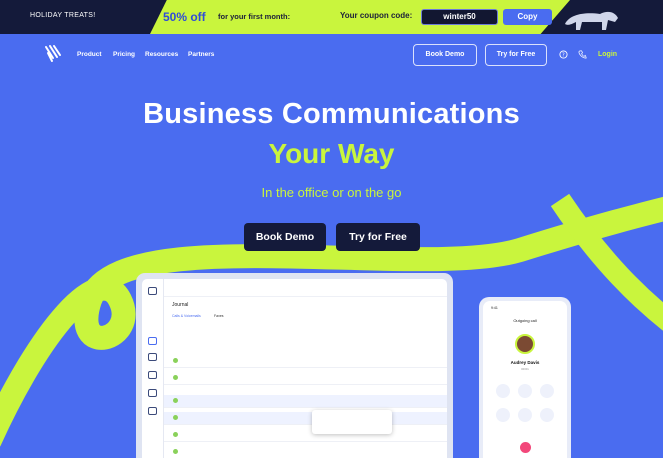 The height and width of the screenshot is (458, 663). I want to click on app-page-title: Journal, so click(180, 305).